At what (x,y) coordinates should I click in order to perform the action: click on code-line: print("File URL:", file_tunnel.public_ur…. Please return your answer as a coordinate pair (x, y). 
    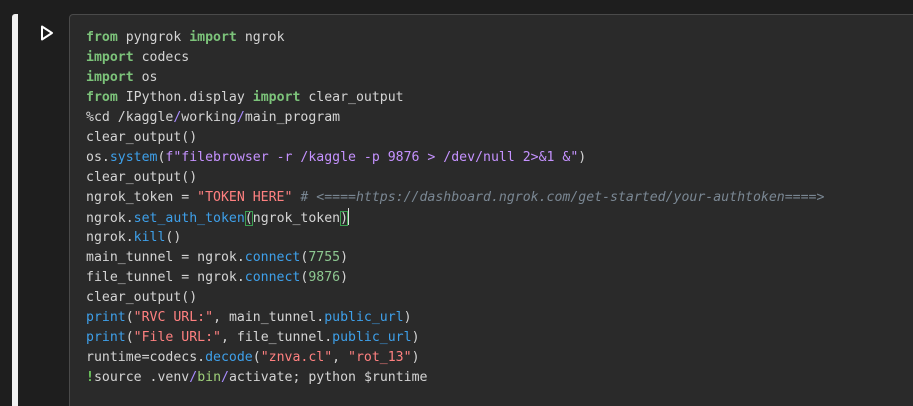
    Looking at the image, I should click on (455, 338).